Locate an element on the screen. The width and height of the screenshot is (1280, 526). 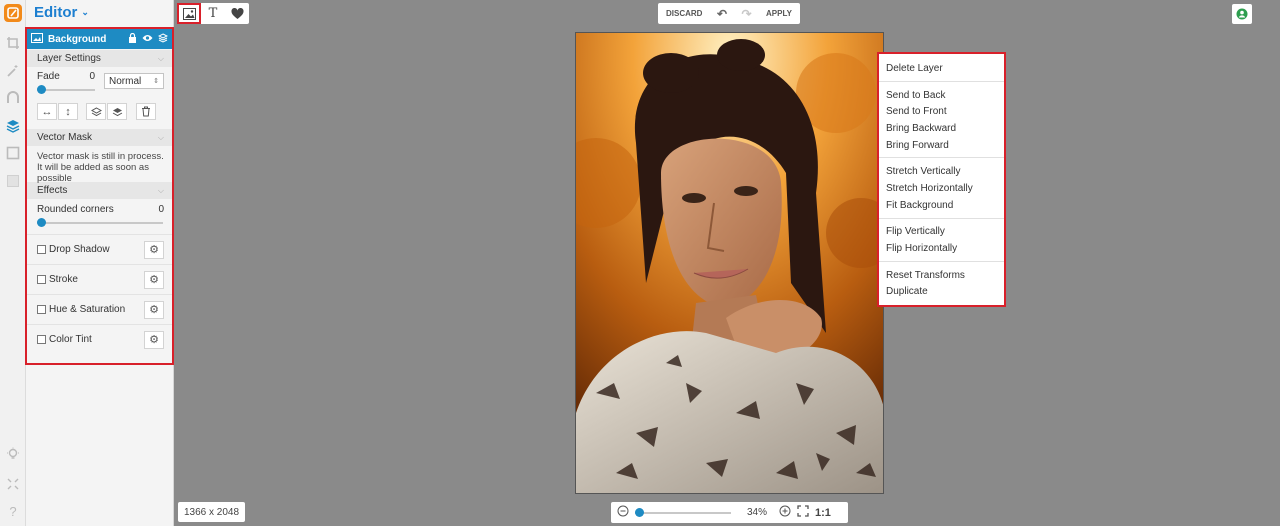
layer-down-icon is located at coordinates (117, 111).